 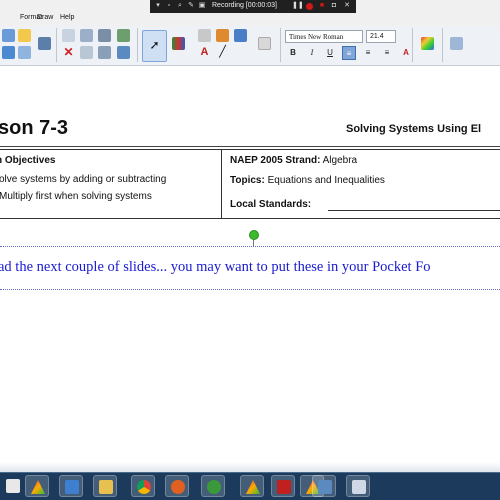 I want to click on topics-label: Topics:, so click(x=247, y=180).